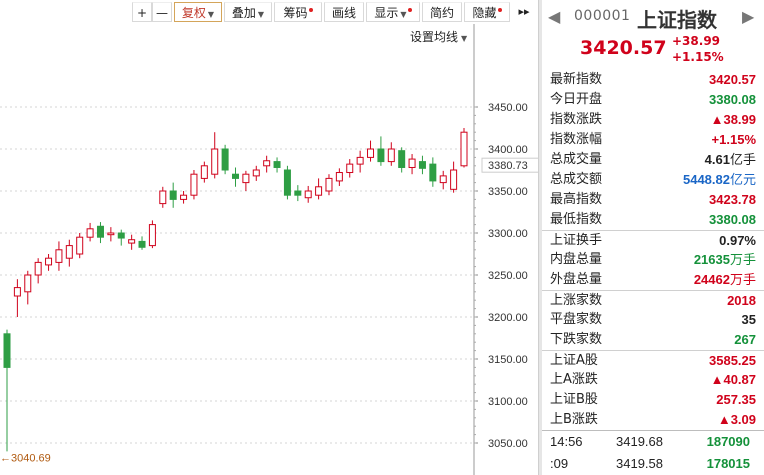 The width and height of the screenshot is (764, 475). Describe the element at coordinates (742, 180) in the screenshot. I see `quote-row-unit: 亿元` at that location.